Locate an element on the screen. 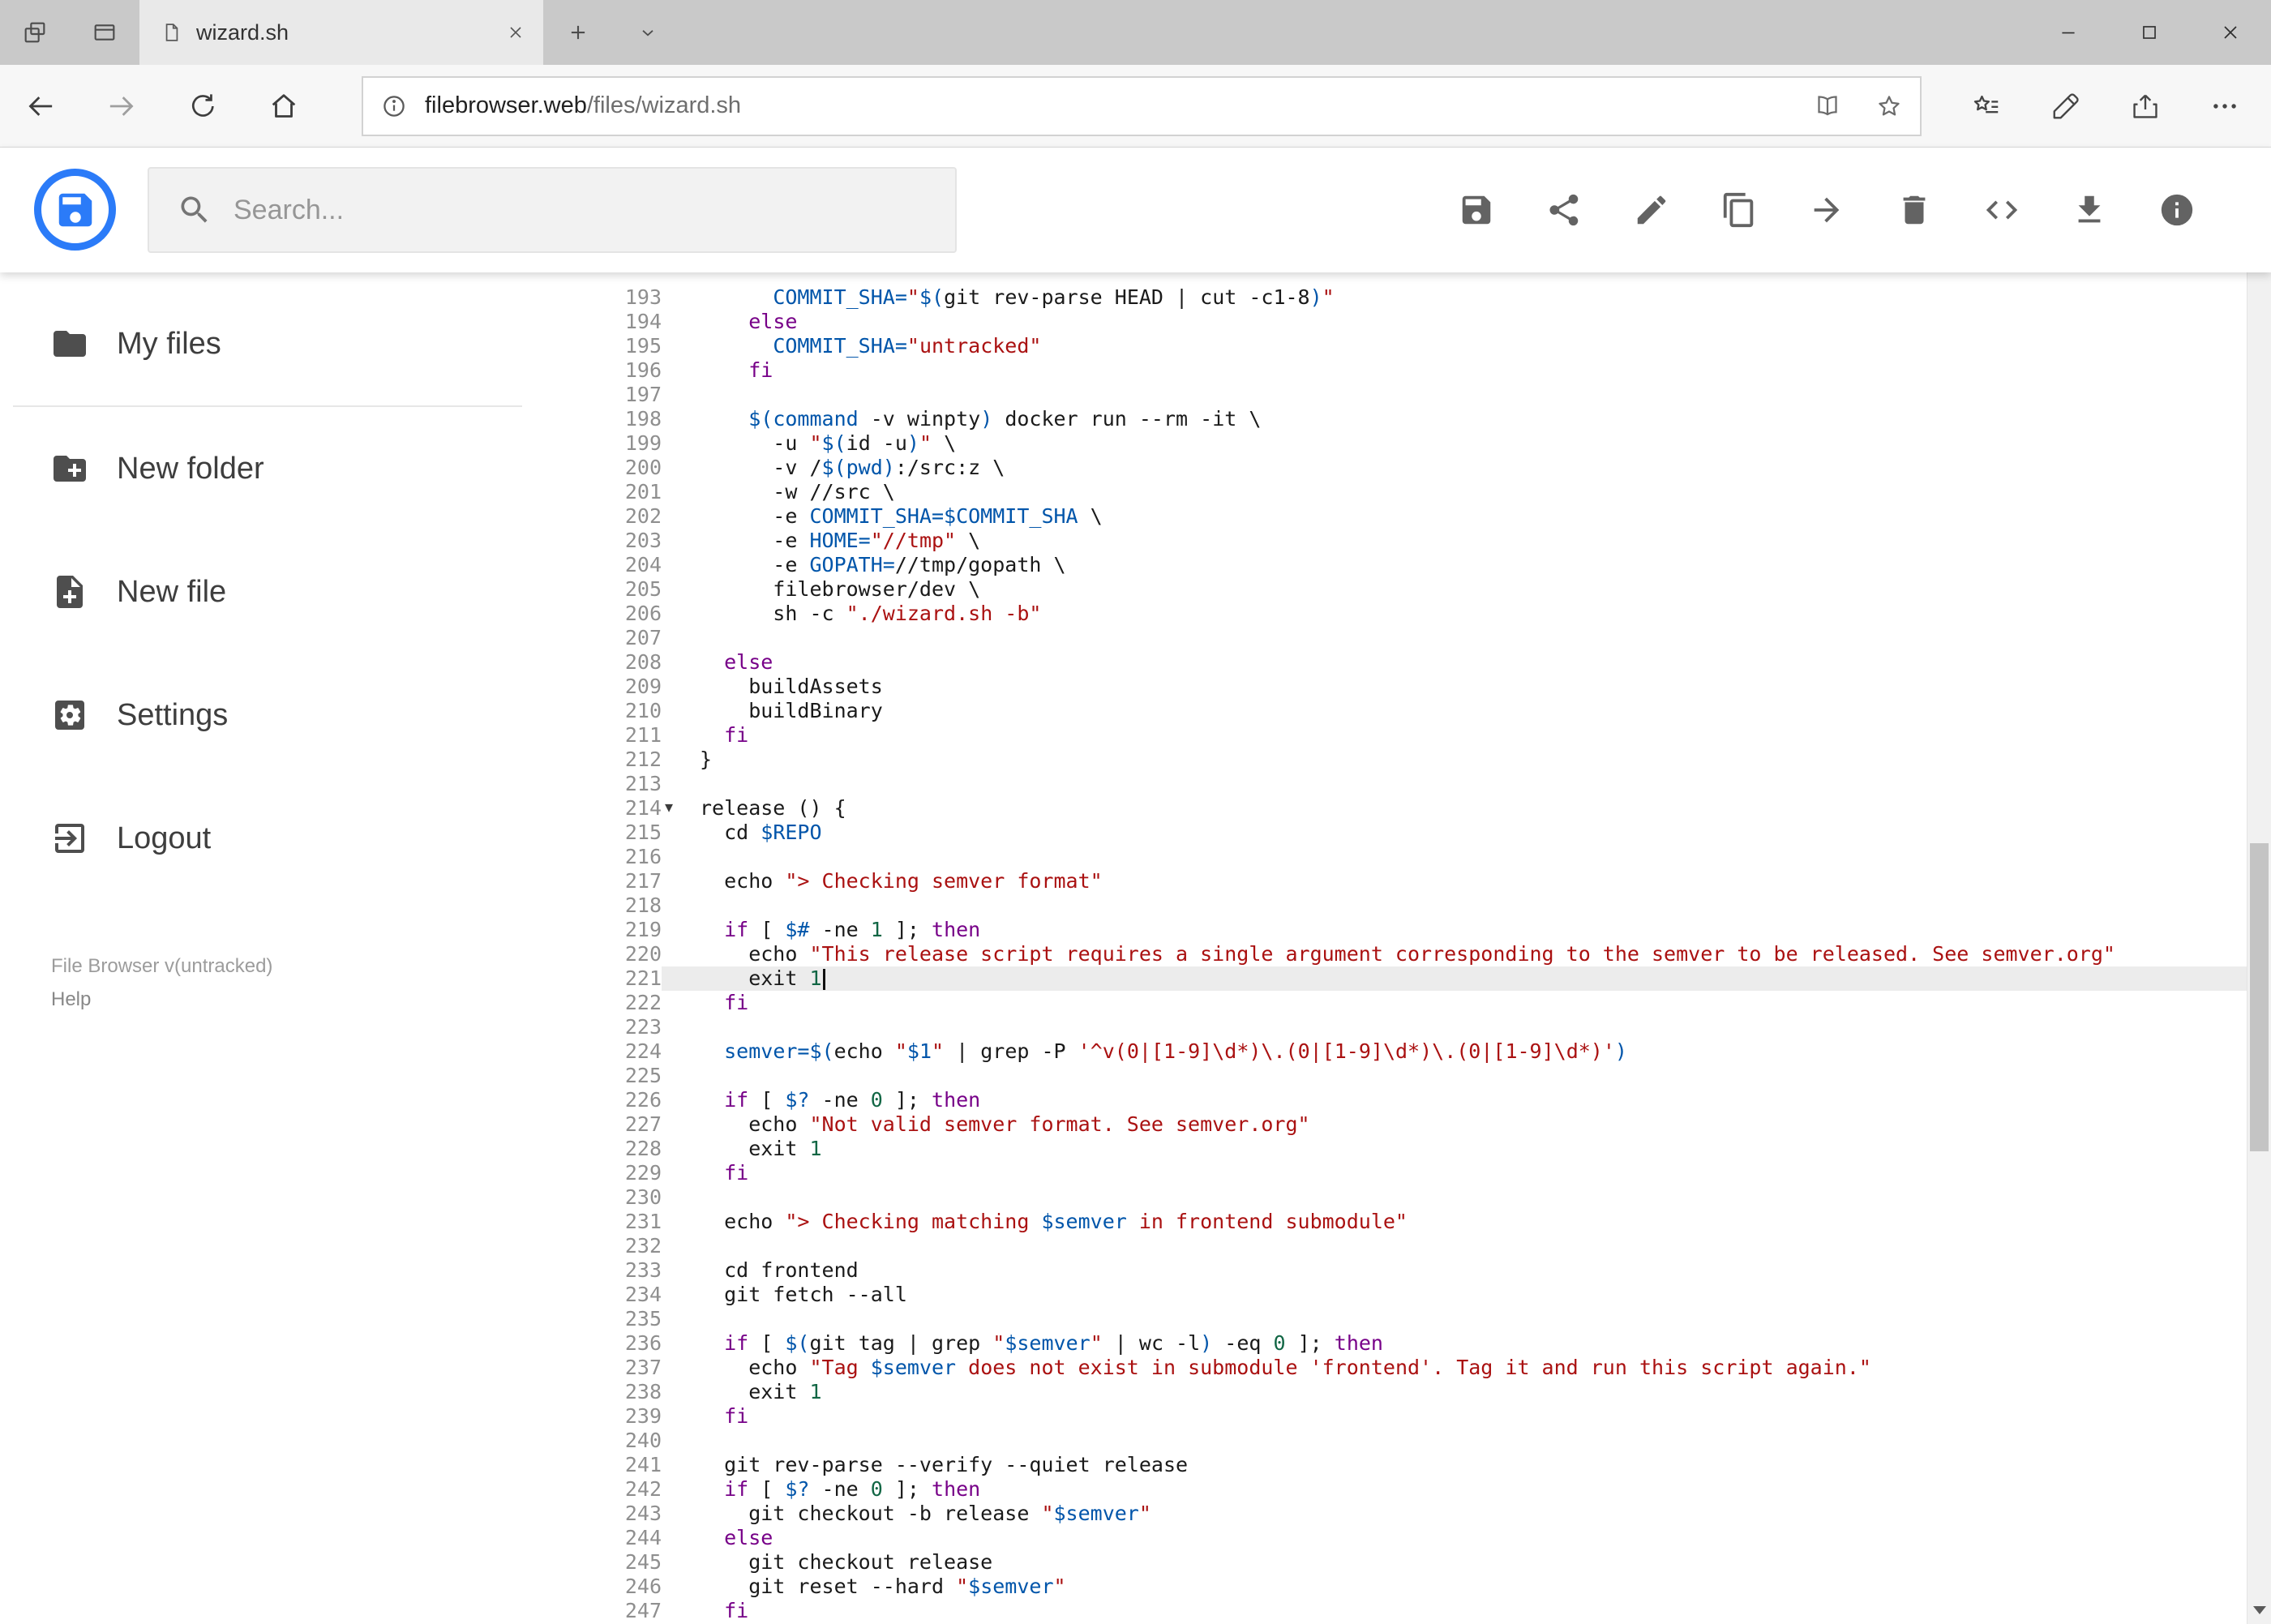 The image size is (2271, 1624). share-button is located at coordinates (2145, 106).